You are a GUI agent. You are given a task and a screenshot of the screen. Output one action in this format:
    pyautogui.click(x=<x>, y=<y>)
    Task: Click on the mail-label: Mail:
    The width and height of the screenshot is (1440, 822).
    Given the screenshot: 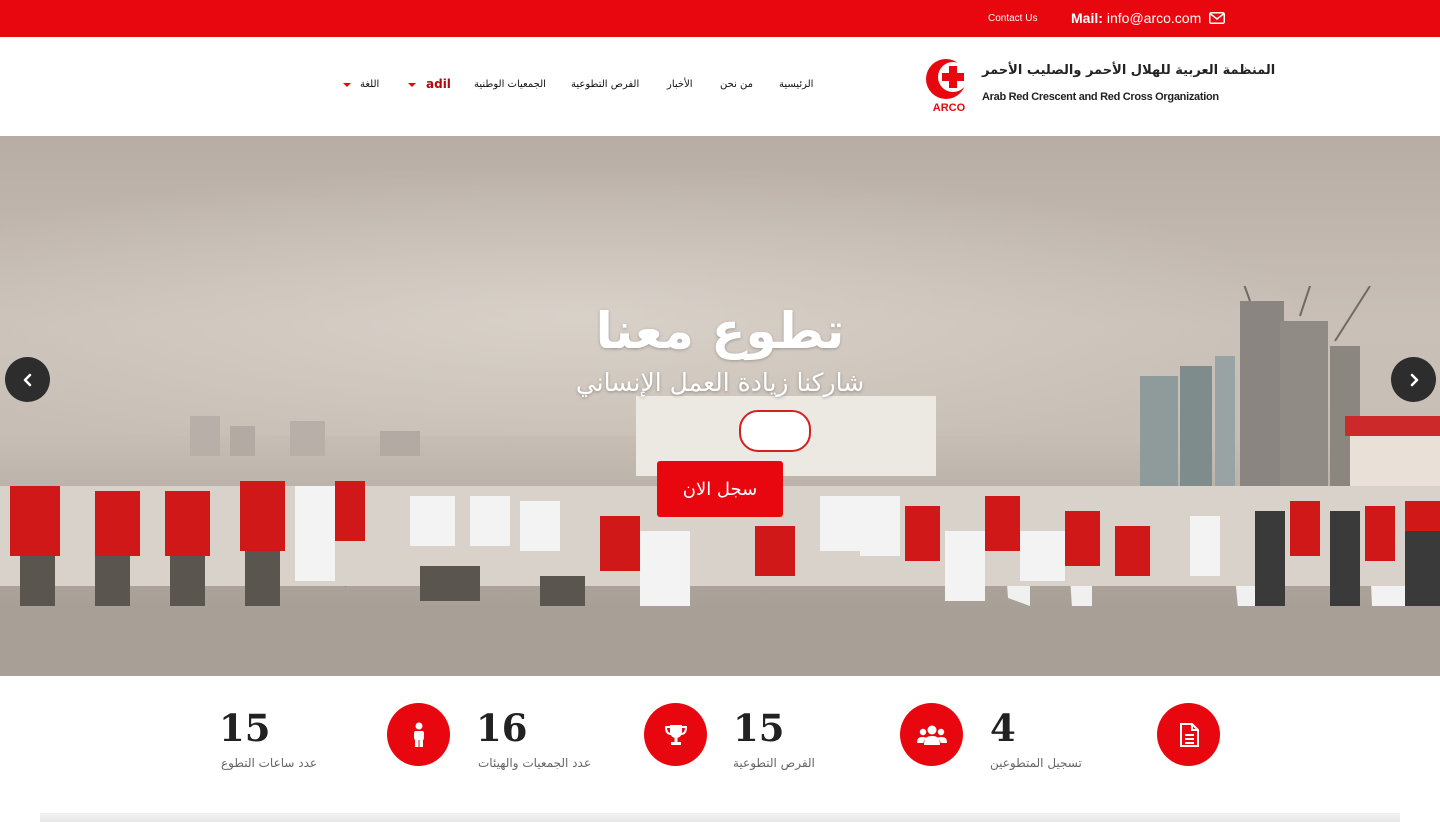 What is the action you would take?
    pyautogui.click(x=1087, y=18)
    